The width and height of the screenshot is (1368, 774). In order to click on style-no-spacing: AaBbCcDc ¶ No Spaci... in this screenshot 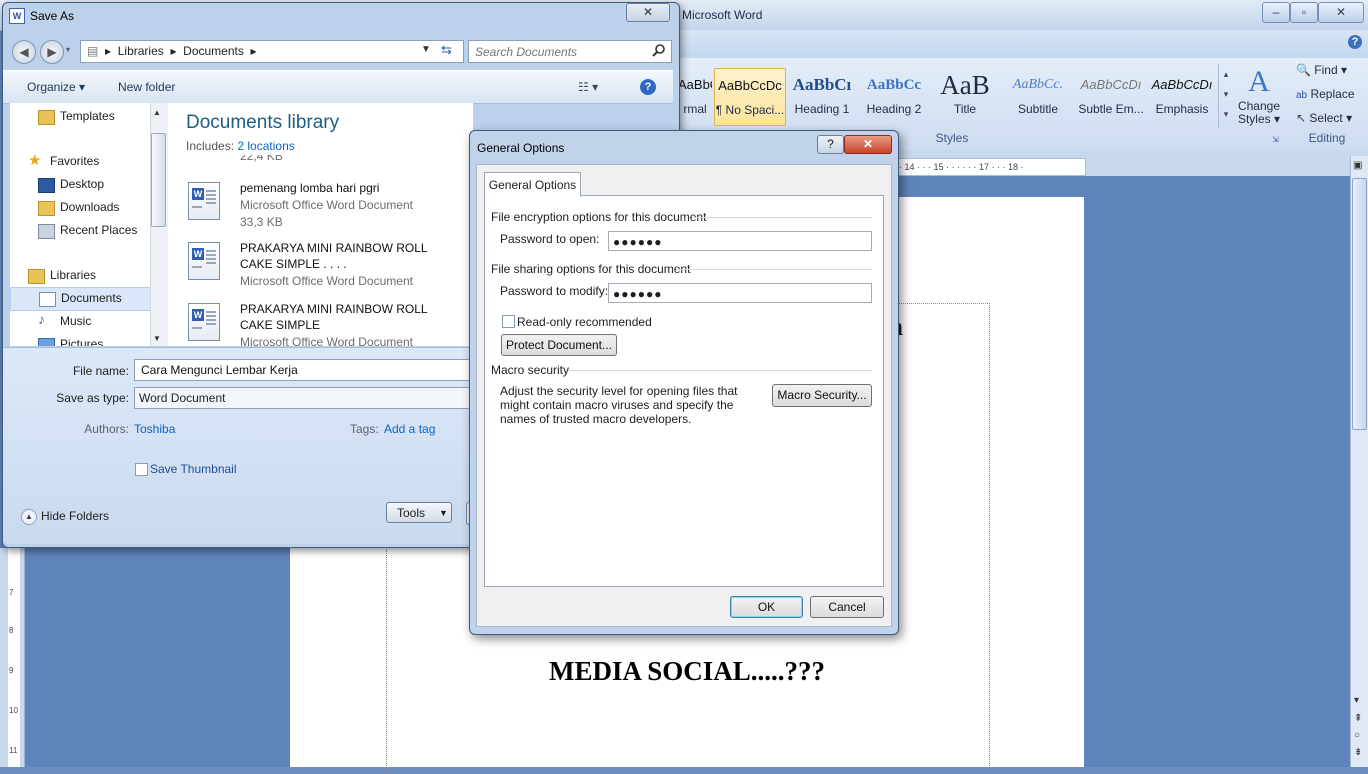, I will do `click(750, 97)`.